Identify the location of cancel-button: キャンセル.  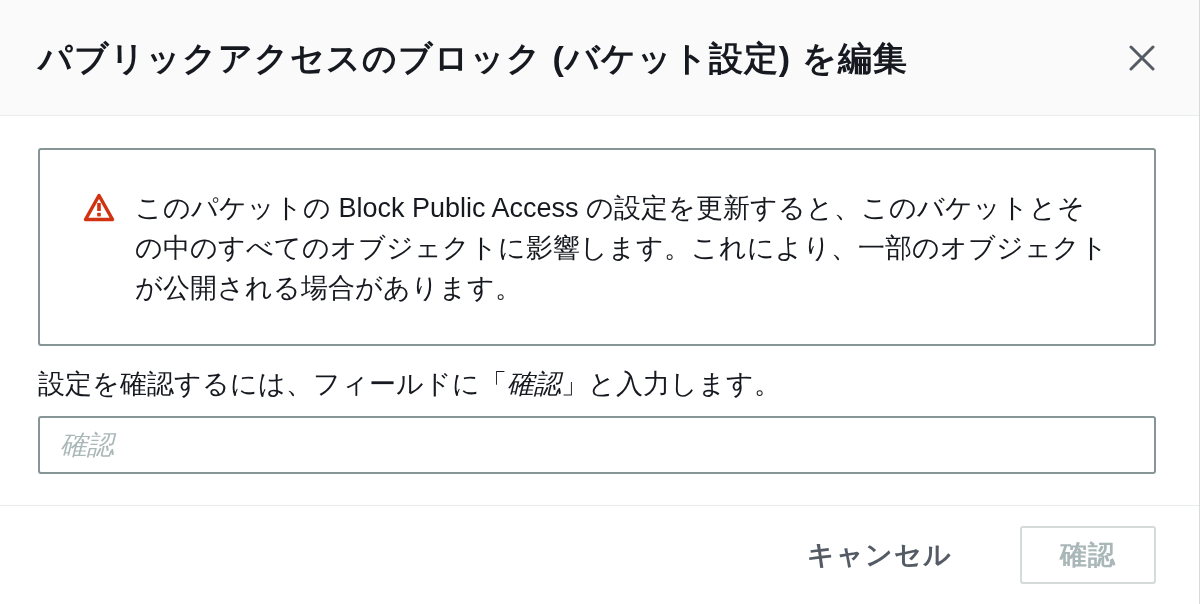
(879, 555).